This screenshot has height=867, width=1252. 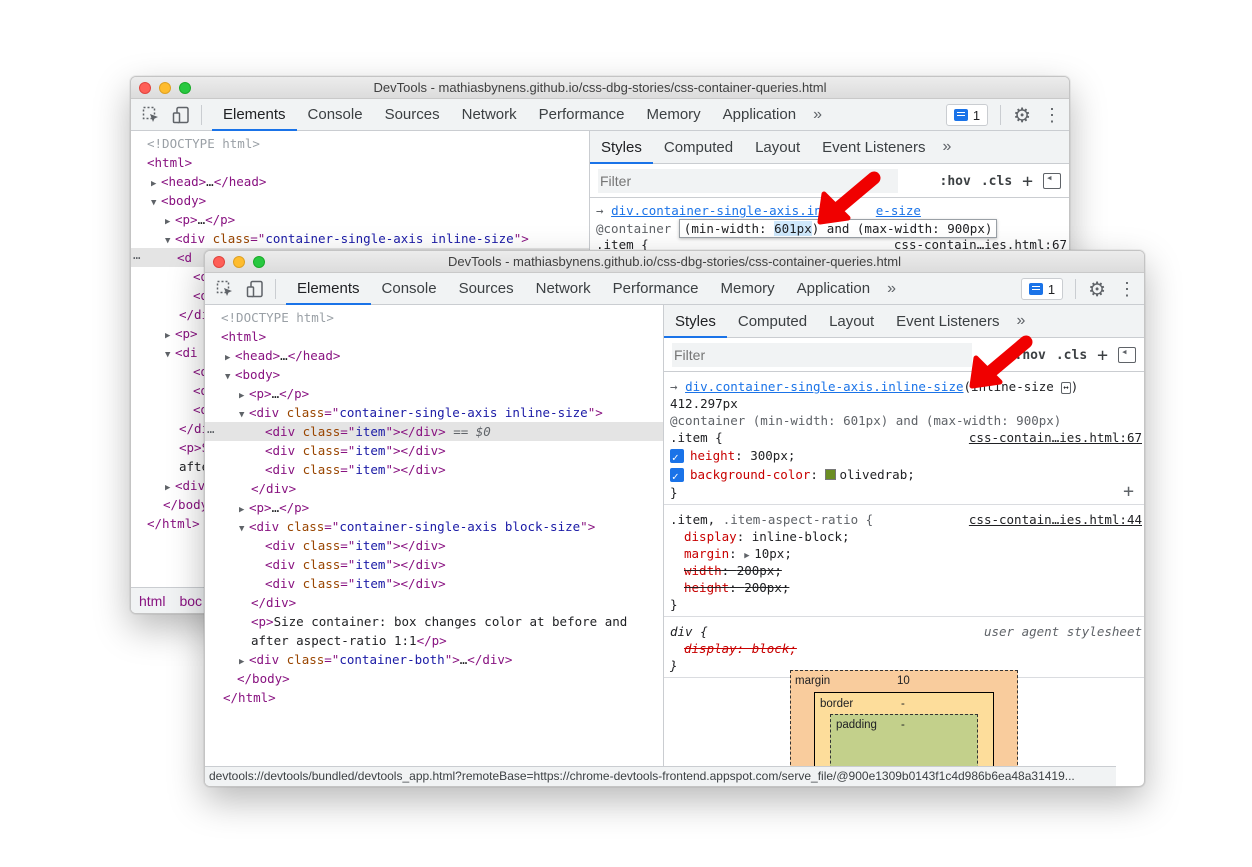 I want to click on cls-toggle: .cls, so click(x=1071, y=355).